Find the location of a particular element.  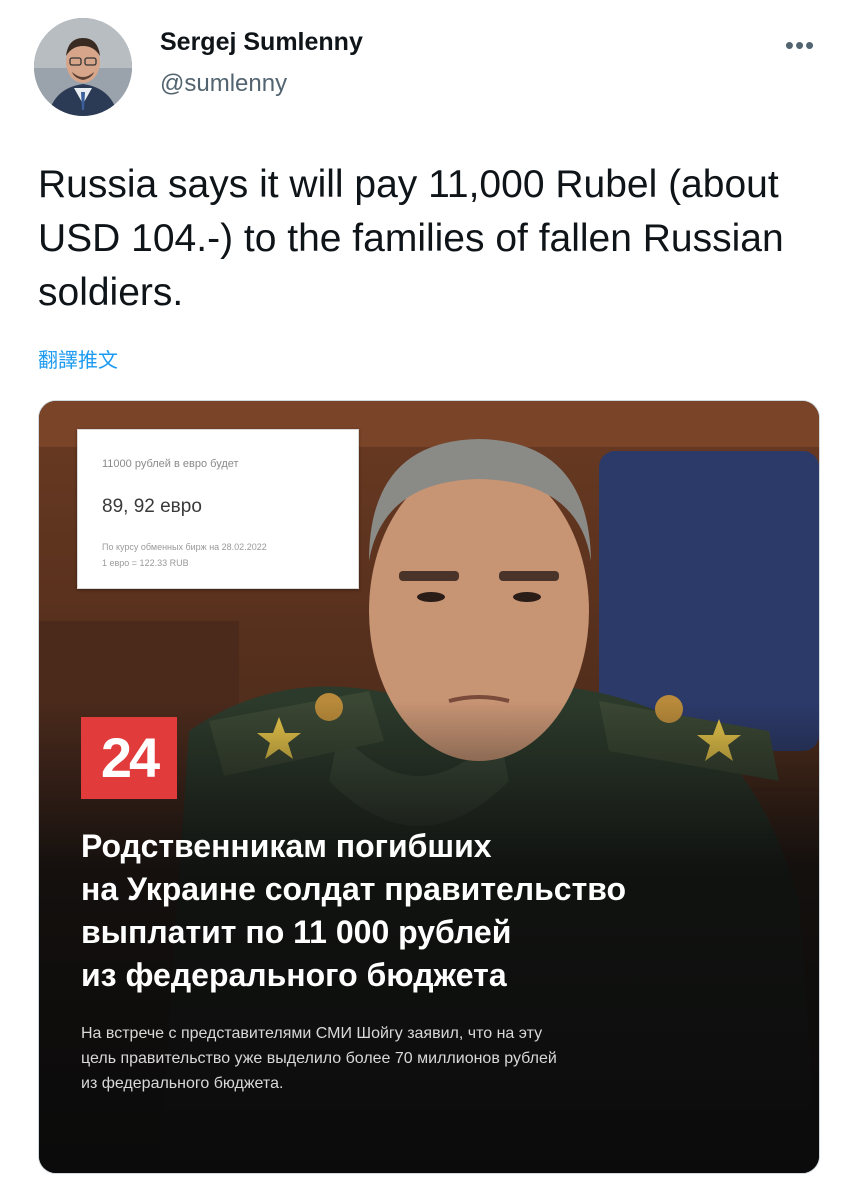

headline-line: выплатит по 11 000 рублей is located at coordinates (296, 932).